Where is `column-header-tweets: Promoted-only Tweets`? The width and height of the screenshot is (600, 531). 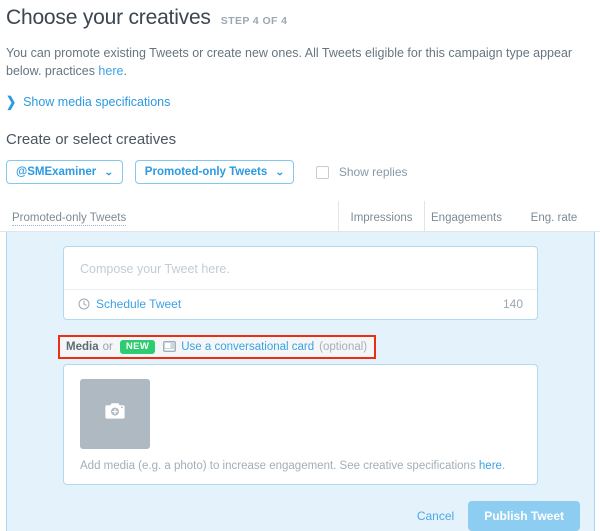 column-header-tweets: Promoted-only Tweets is located at coordinates (169, 221).